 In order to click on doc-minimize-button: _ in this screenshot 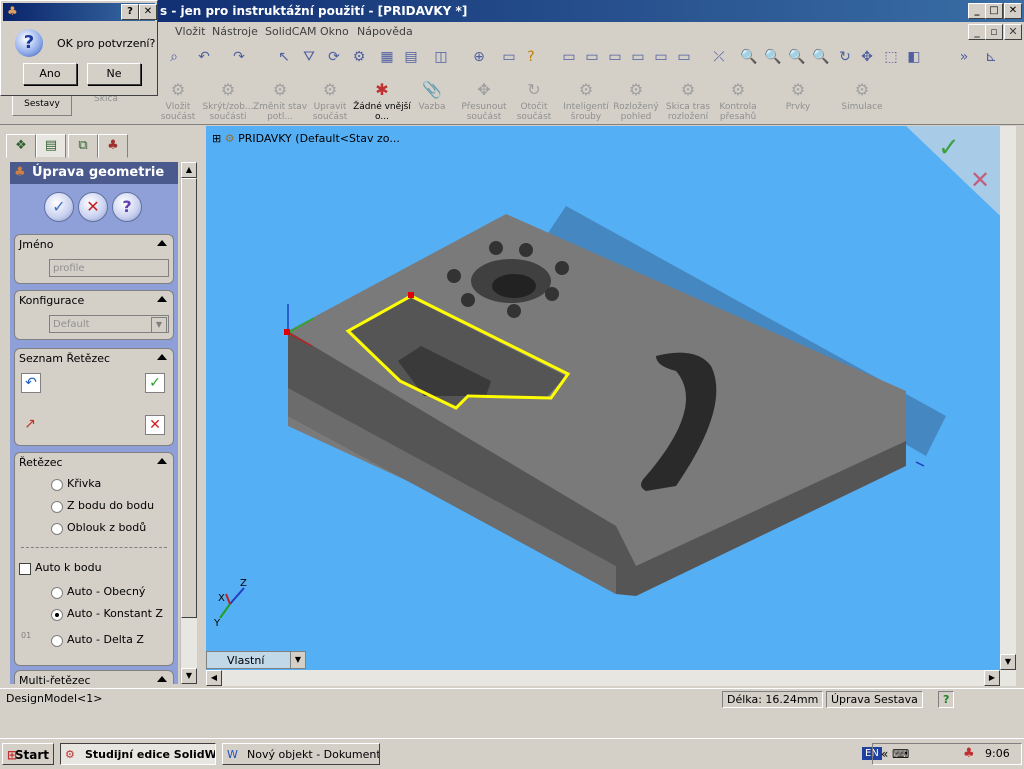, I will do `click(977, 32)`.